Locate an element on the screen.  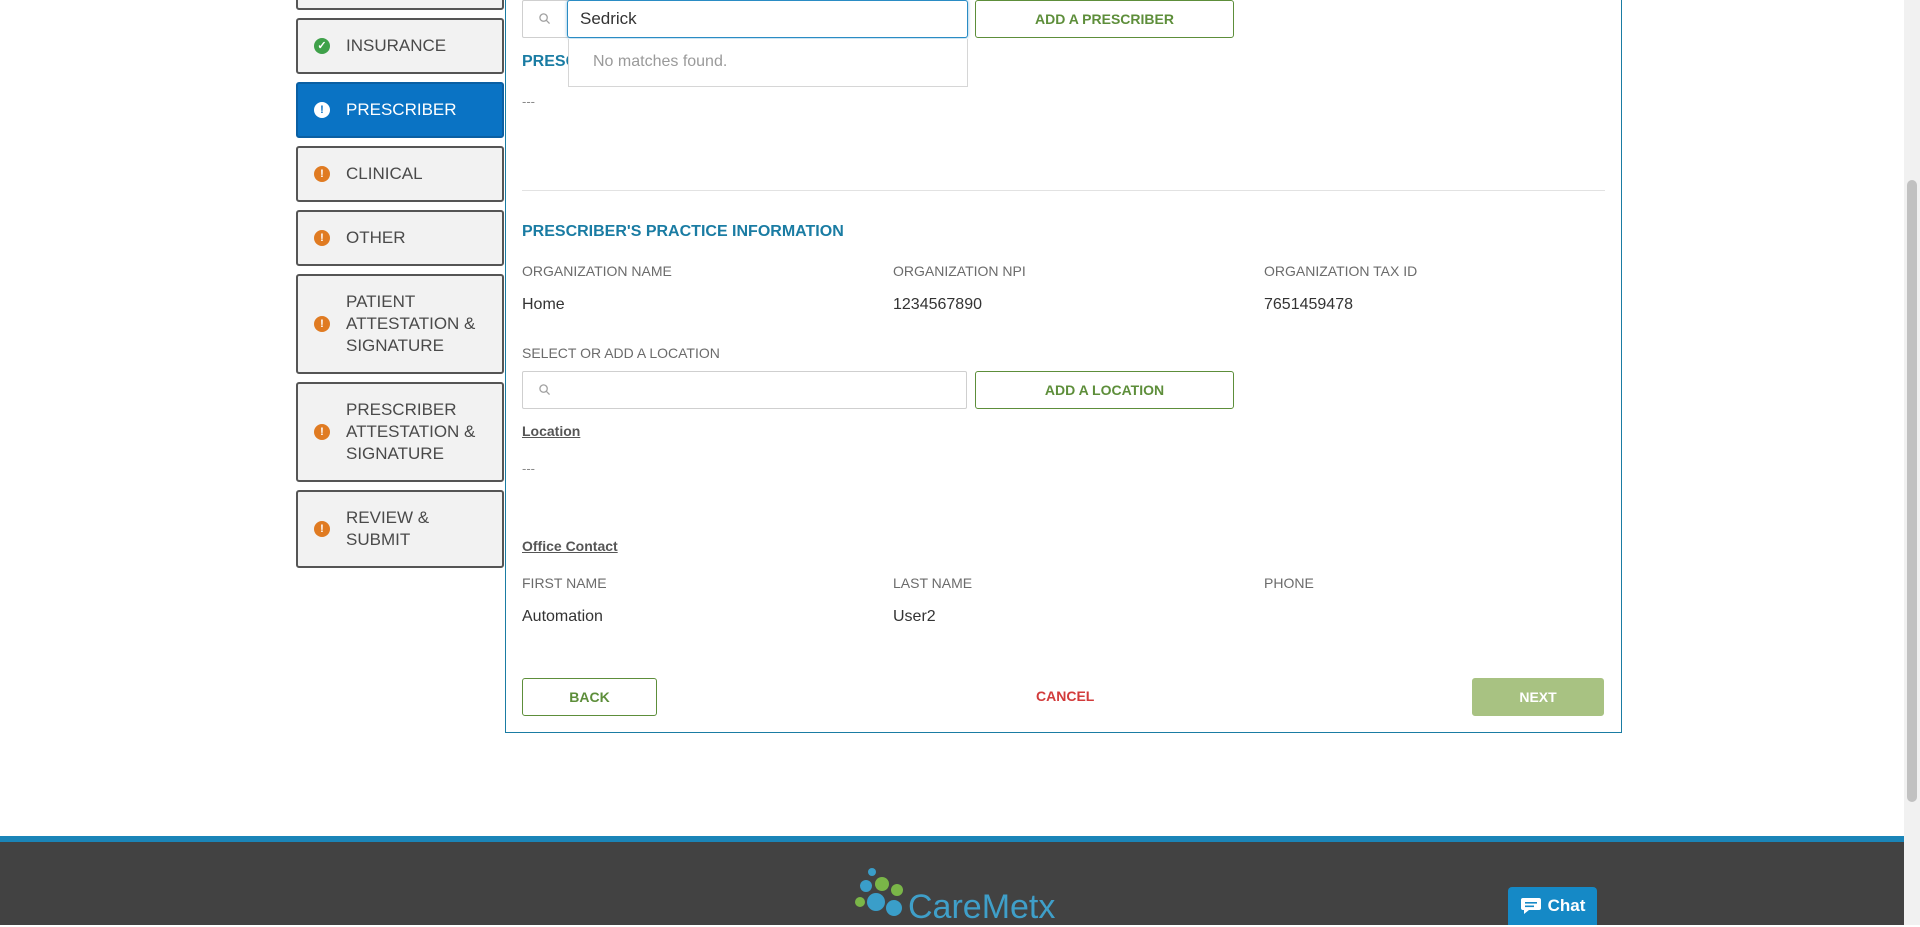
prescriber-empty-value: --- is located at coordinates (528, 101).